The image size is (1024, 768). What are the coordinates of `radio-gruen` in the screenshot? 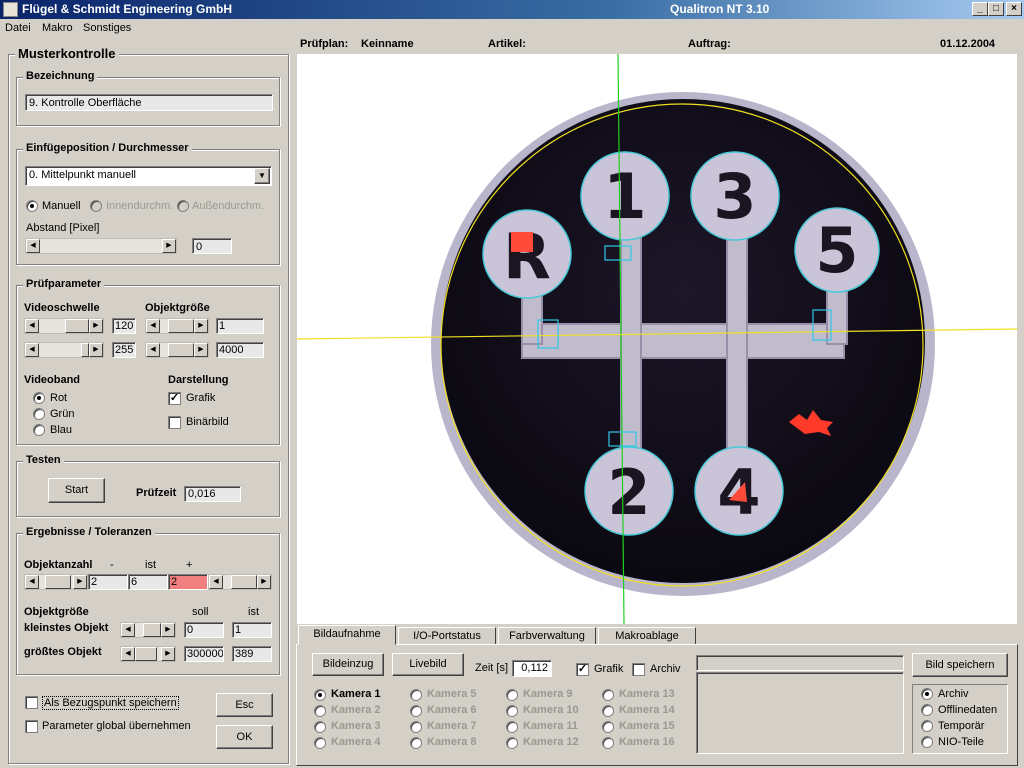 It's located at (39, 414).